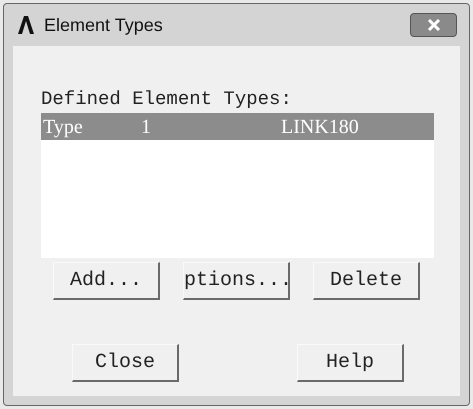  Describe the element at coordinates (125, 363) in the screenshot. I see `dialog-button: Close` at that location.